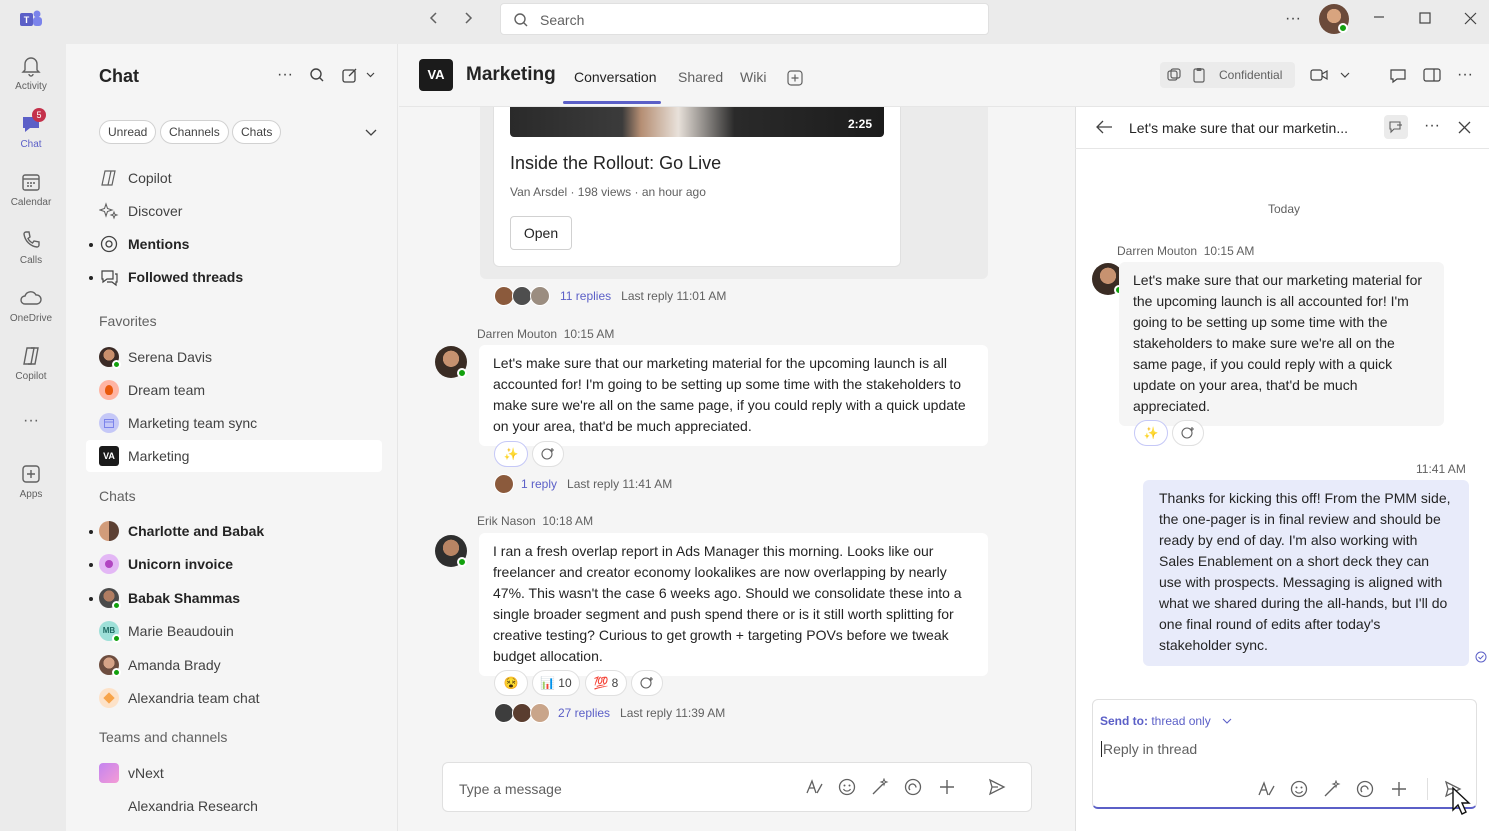  I want to click on nav-followed-threads: Followed threads, so click(234, 277).